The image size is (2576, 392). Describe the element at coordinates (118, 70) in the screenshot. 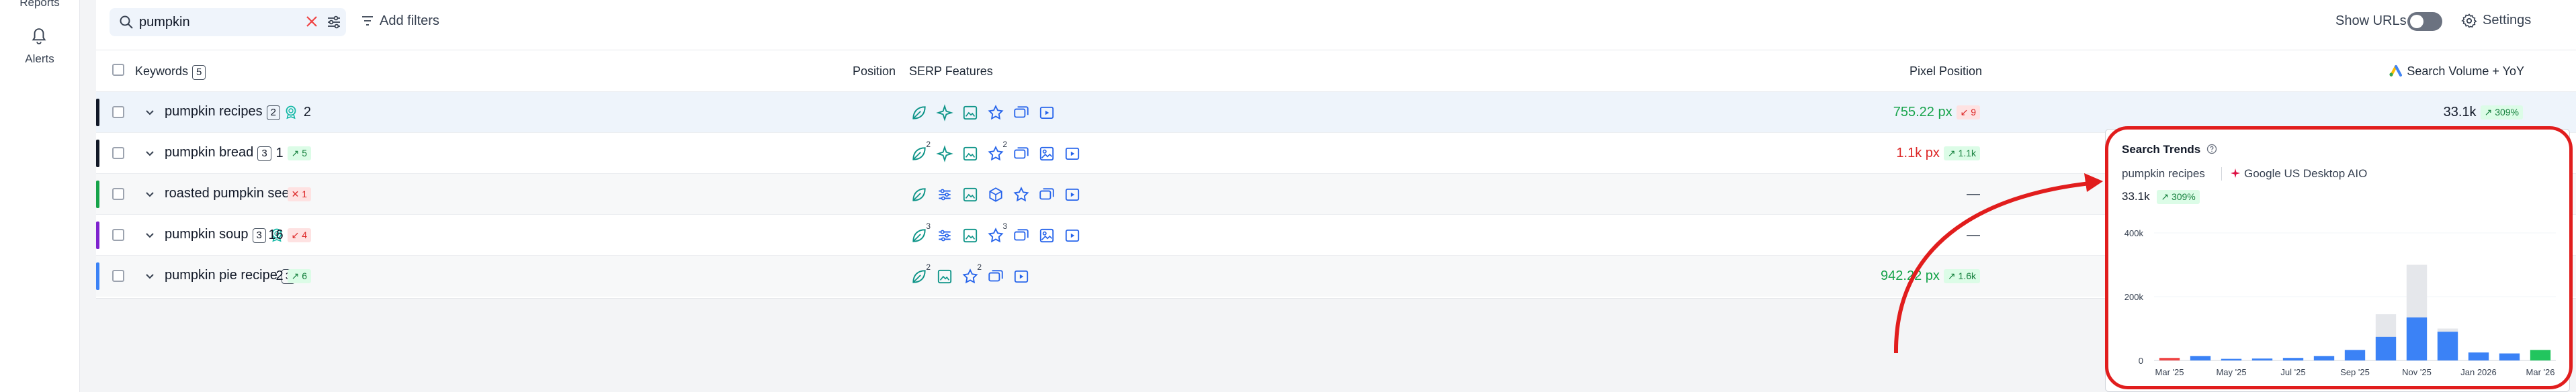

I see `select-all-checkbox` at that location.